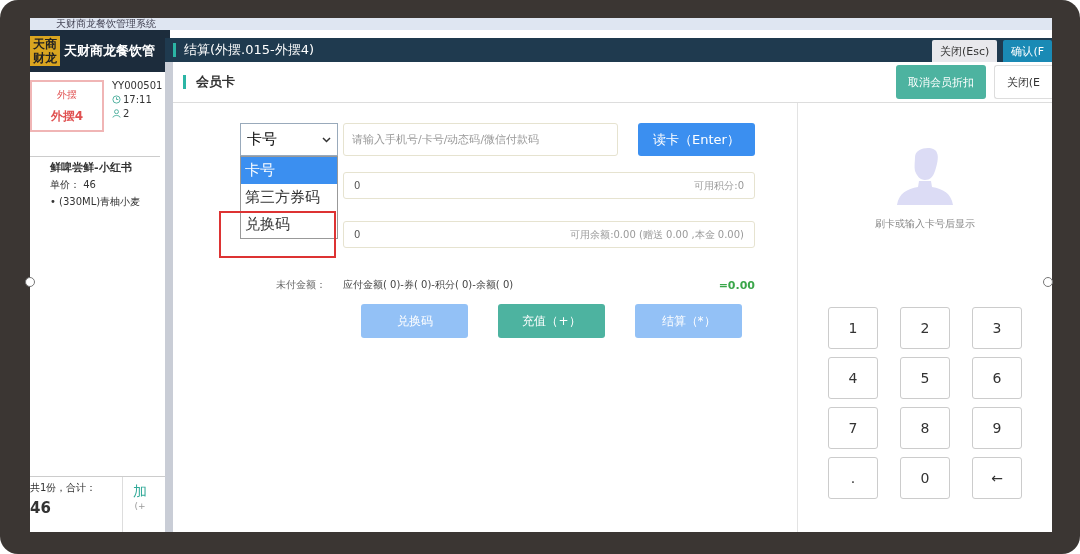 The image size is (1080, 554). I want to click on keypad-key: ←, so click(997, 478).